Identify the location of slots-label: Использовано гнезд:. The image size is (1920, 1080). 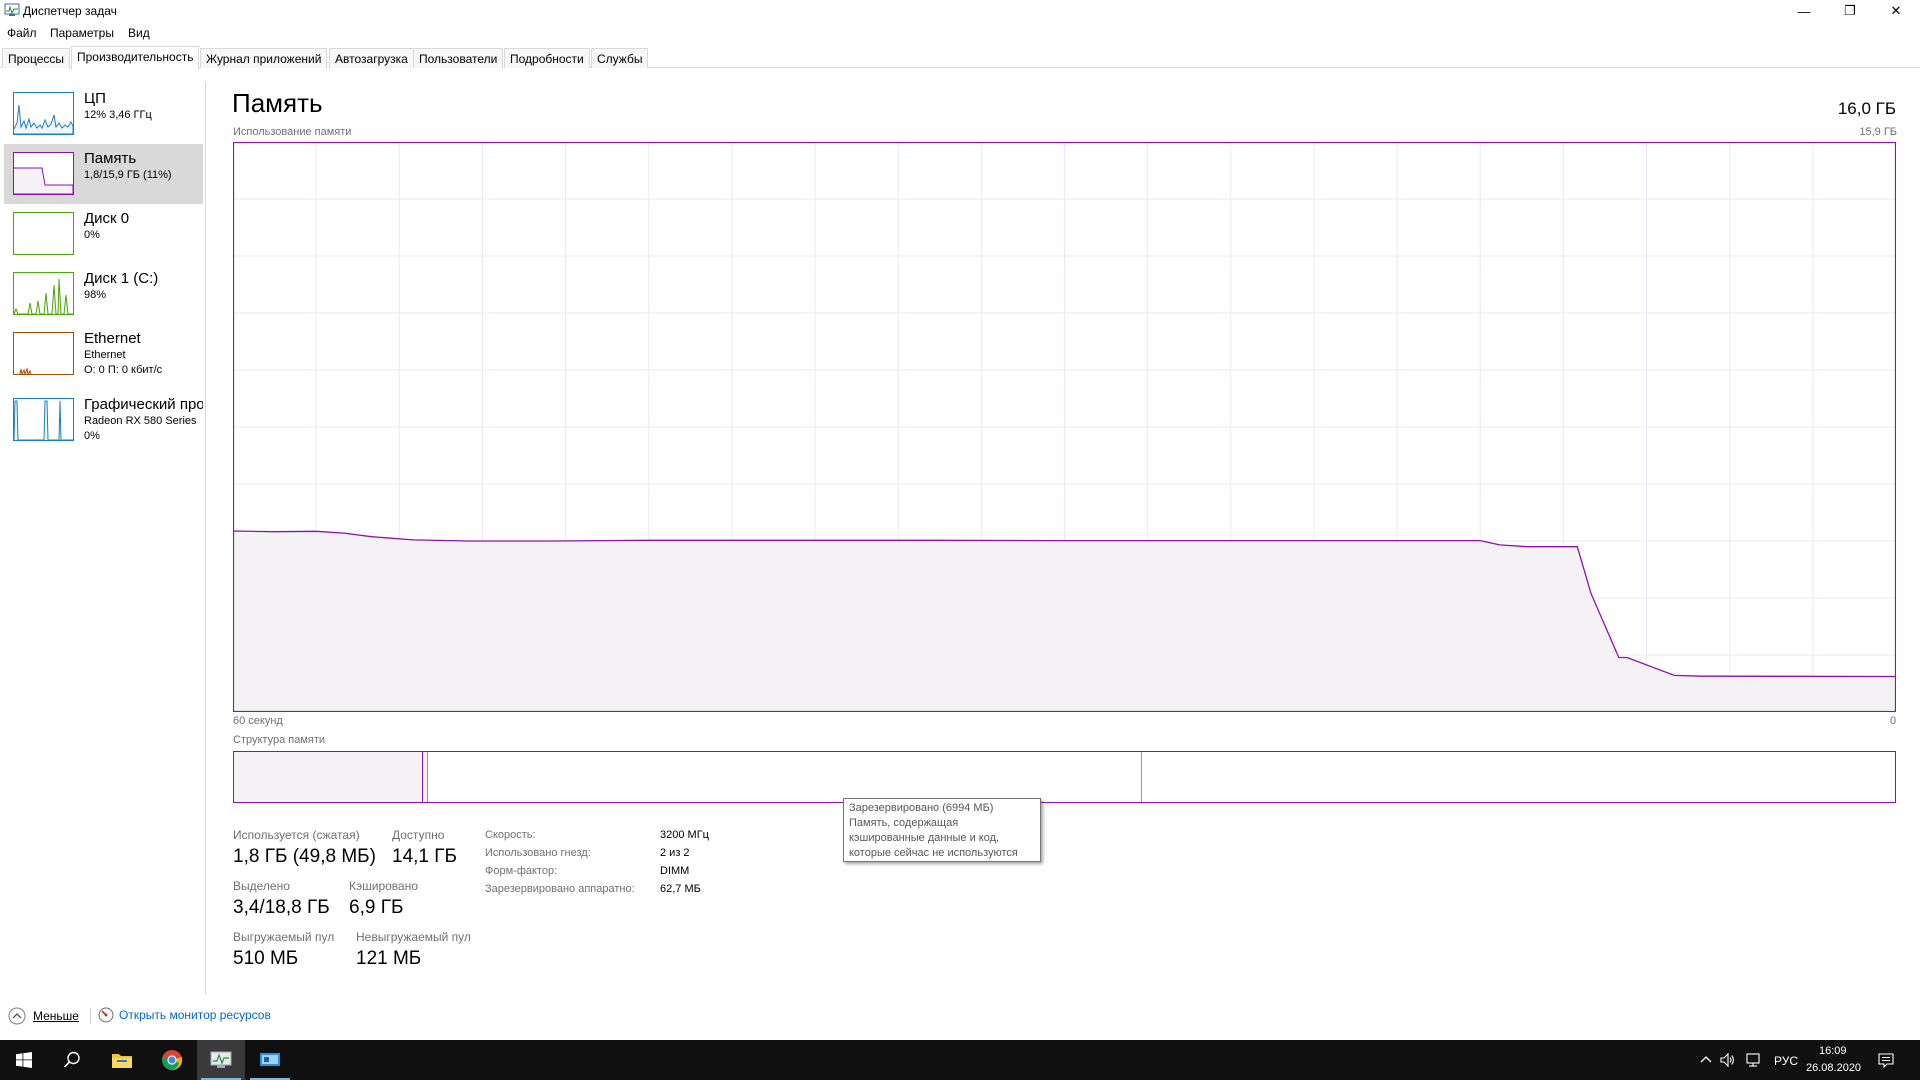
(538, 853).